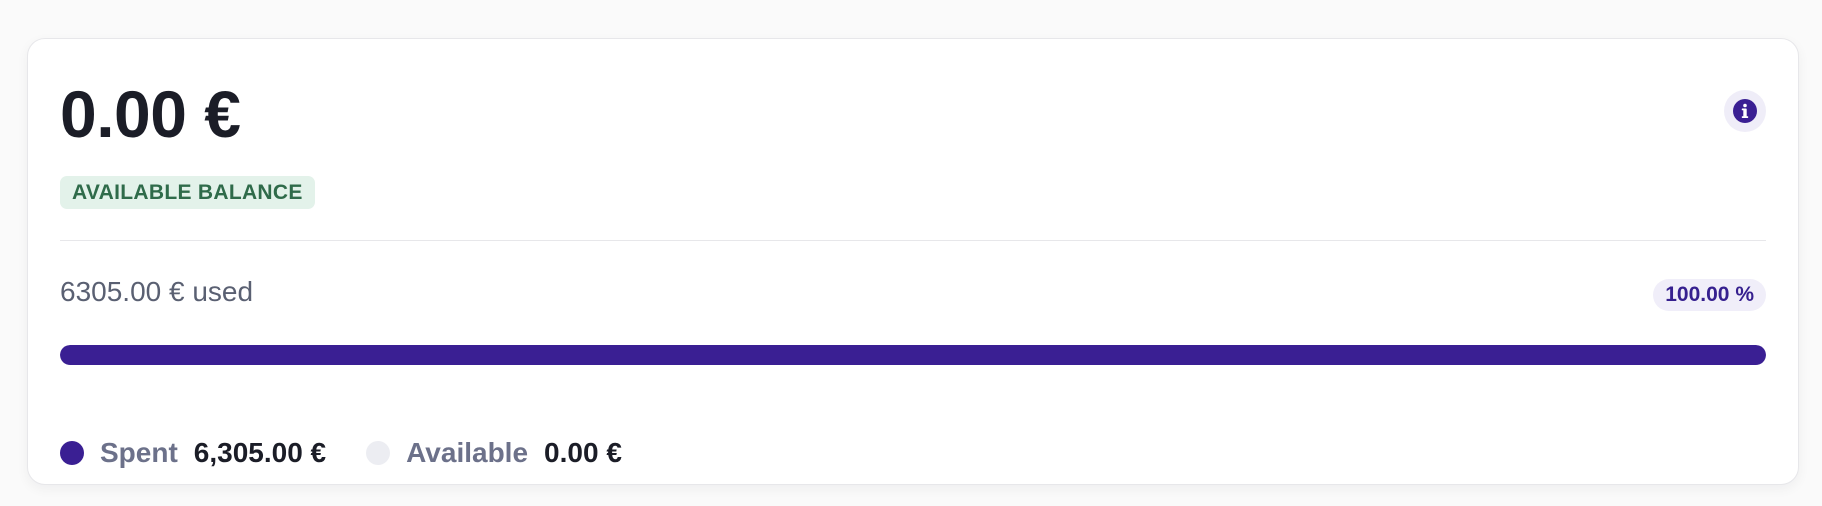  I want to click on available-balance-badge: AVAILABLE BALANCE, so click(187, 192).